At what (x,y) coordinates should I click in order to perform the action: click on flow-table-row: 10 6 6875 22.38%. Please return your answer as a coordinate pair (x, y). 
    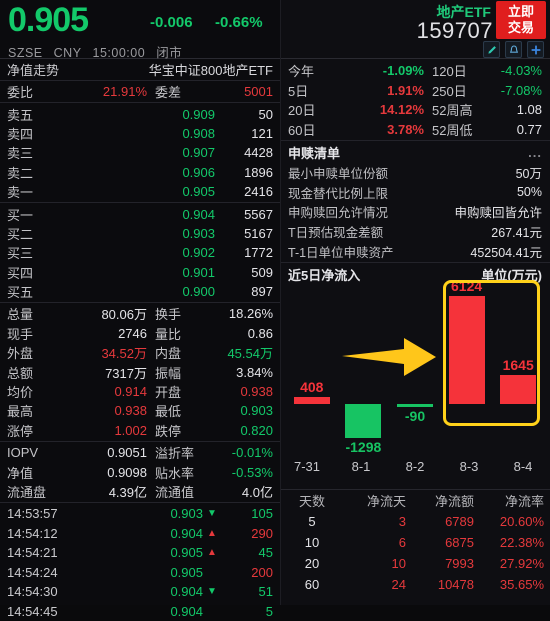
    Looking at the image, I should click on (415, 542).